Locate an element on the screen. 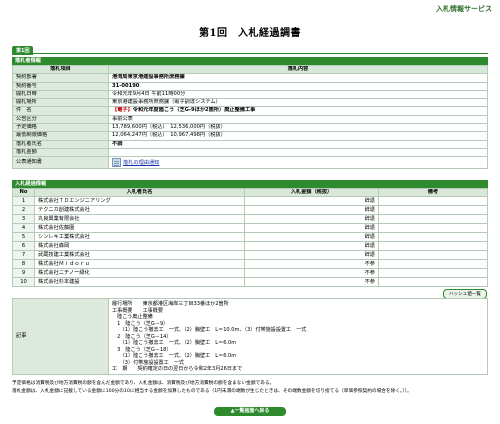  table-row: 9 株式会社ニチノー緑化 不参 is located at coordinates (250, 273).